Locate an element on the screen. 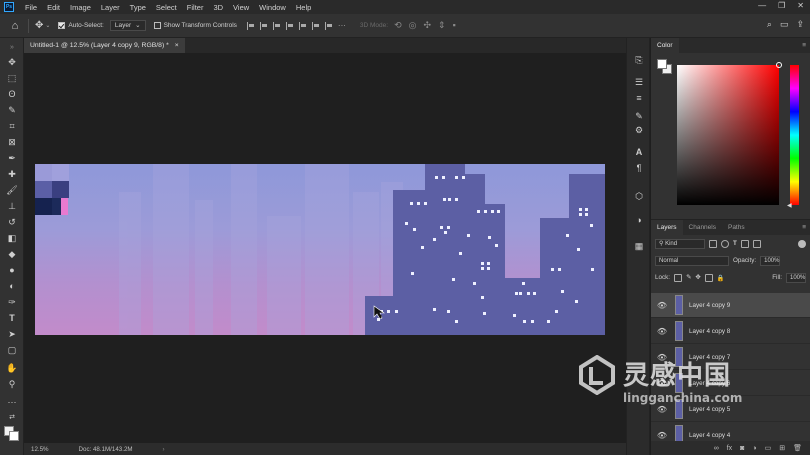  history-brush-tool-icon: ↺ is located at coordinates (12, 222).